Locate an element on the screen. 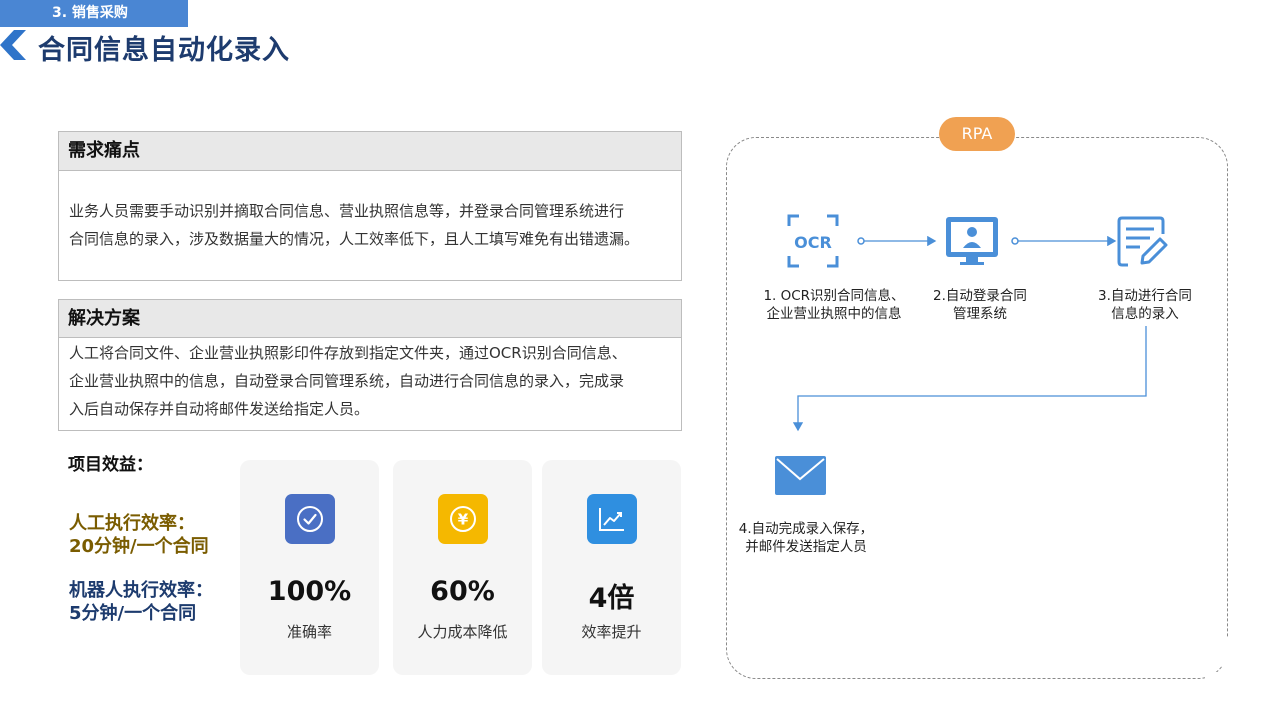 This screenshot has height=720, width=1280. step-line: 4.自动完成录入保存， is located at coordinates (806, 529).